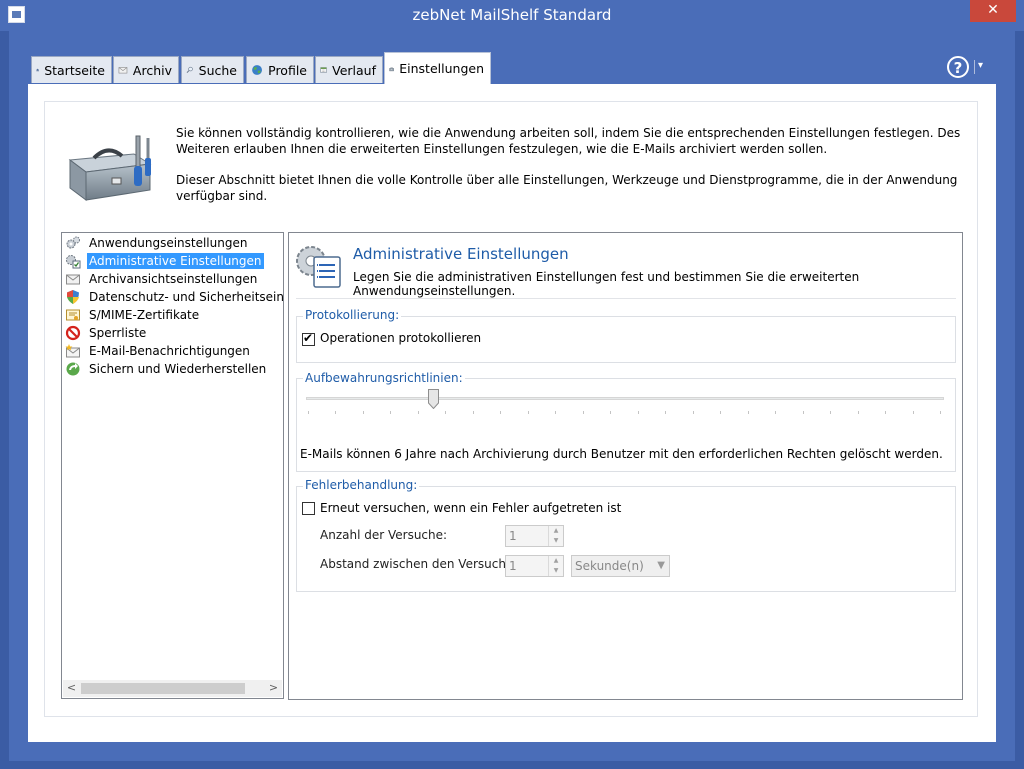 The height and width of the screenshot is (769, 1024). I want to click on nav-item-label: Datenschutz- und Sicherheitseinstellu, so click(186, 297).